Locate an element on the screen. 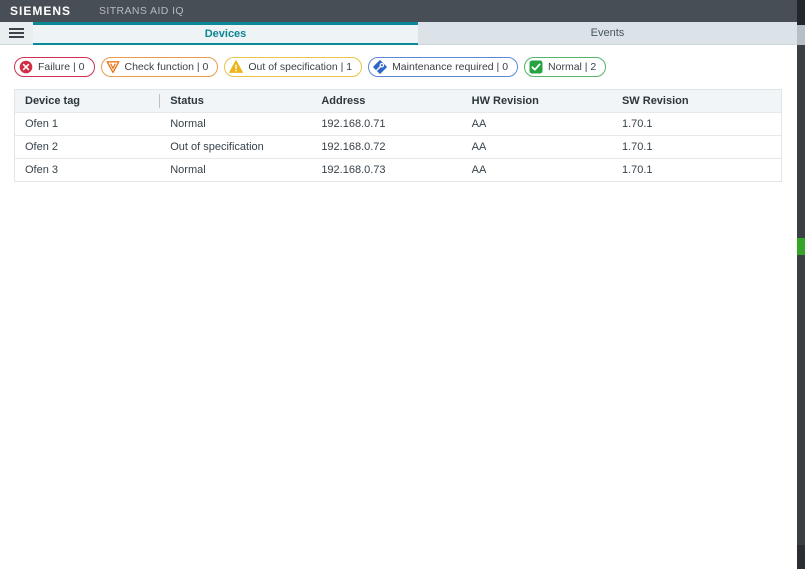 The height and width of the screenshot is (569, 805). scrollbar-bottom-thumb is located at coordinates (801, 557).